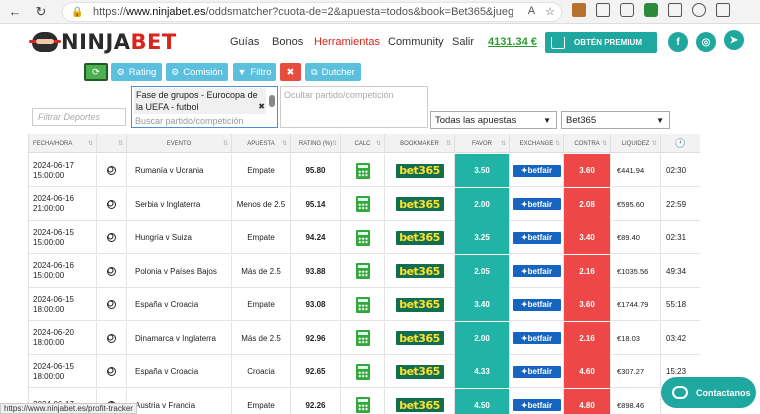  What do you see at coordinates (587, 143) in the screenshot?
I see `column-header-contra: Contra ⇅` at bounding box center [587, 143].